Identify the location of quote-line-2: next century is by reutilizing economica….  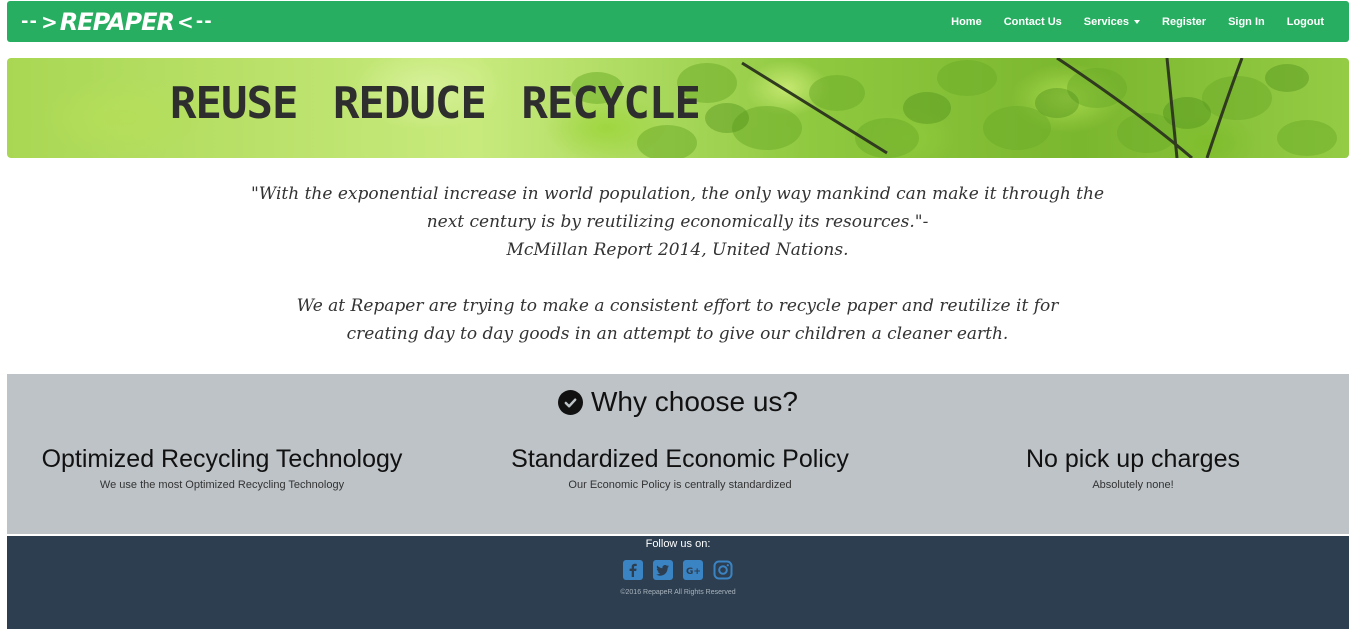
(677, 222).